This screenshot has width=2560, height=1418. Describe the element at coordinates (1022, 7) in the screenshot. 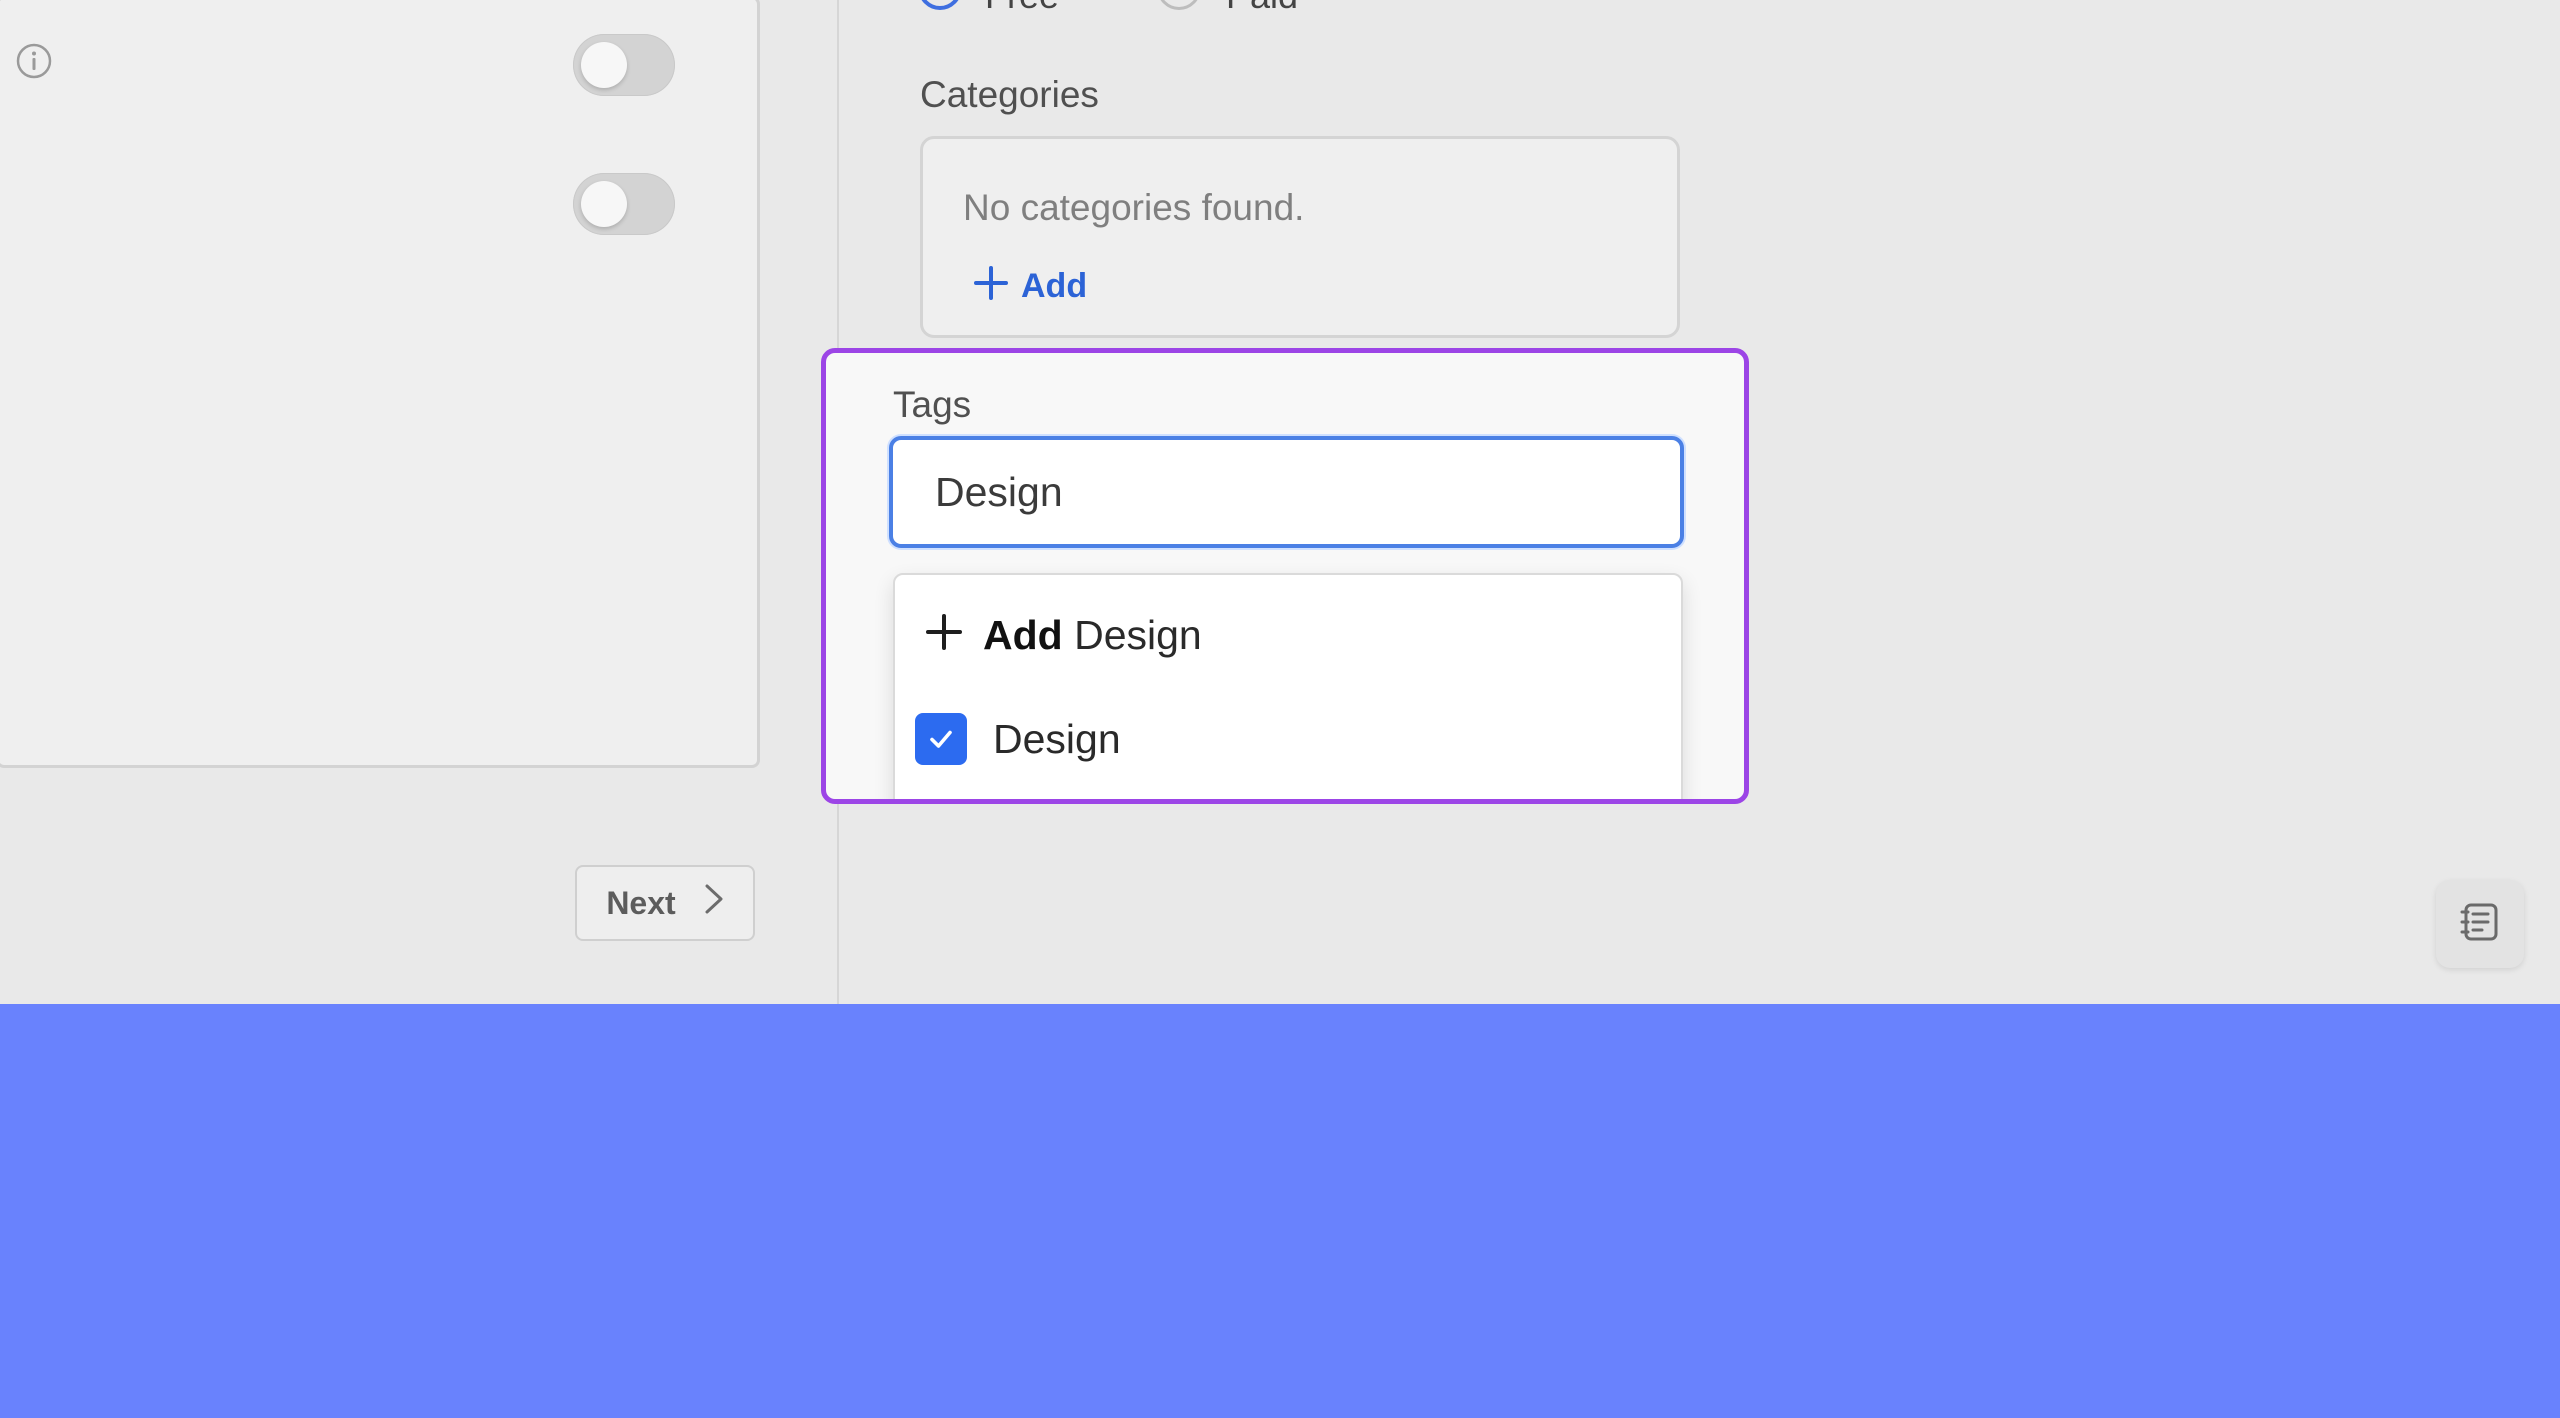

I see `radio-free-label: Free` at that location.